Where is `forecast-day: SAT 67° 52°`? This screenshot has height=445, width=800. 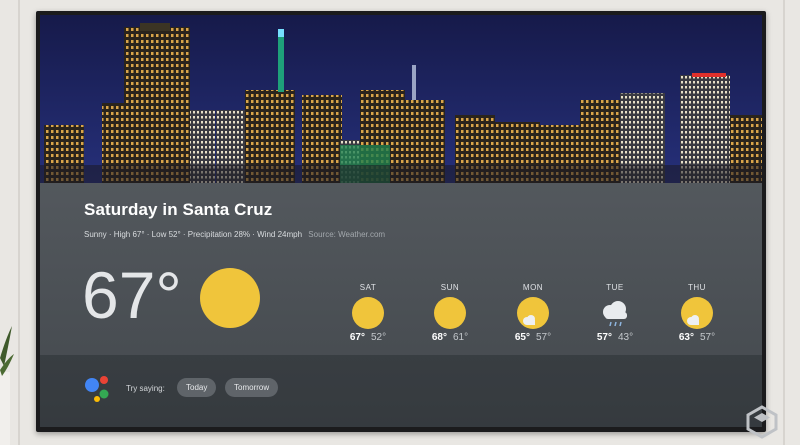 forecast-day: SAT 67° 52° is located at coordinates (368, 313).